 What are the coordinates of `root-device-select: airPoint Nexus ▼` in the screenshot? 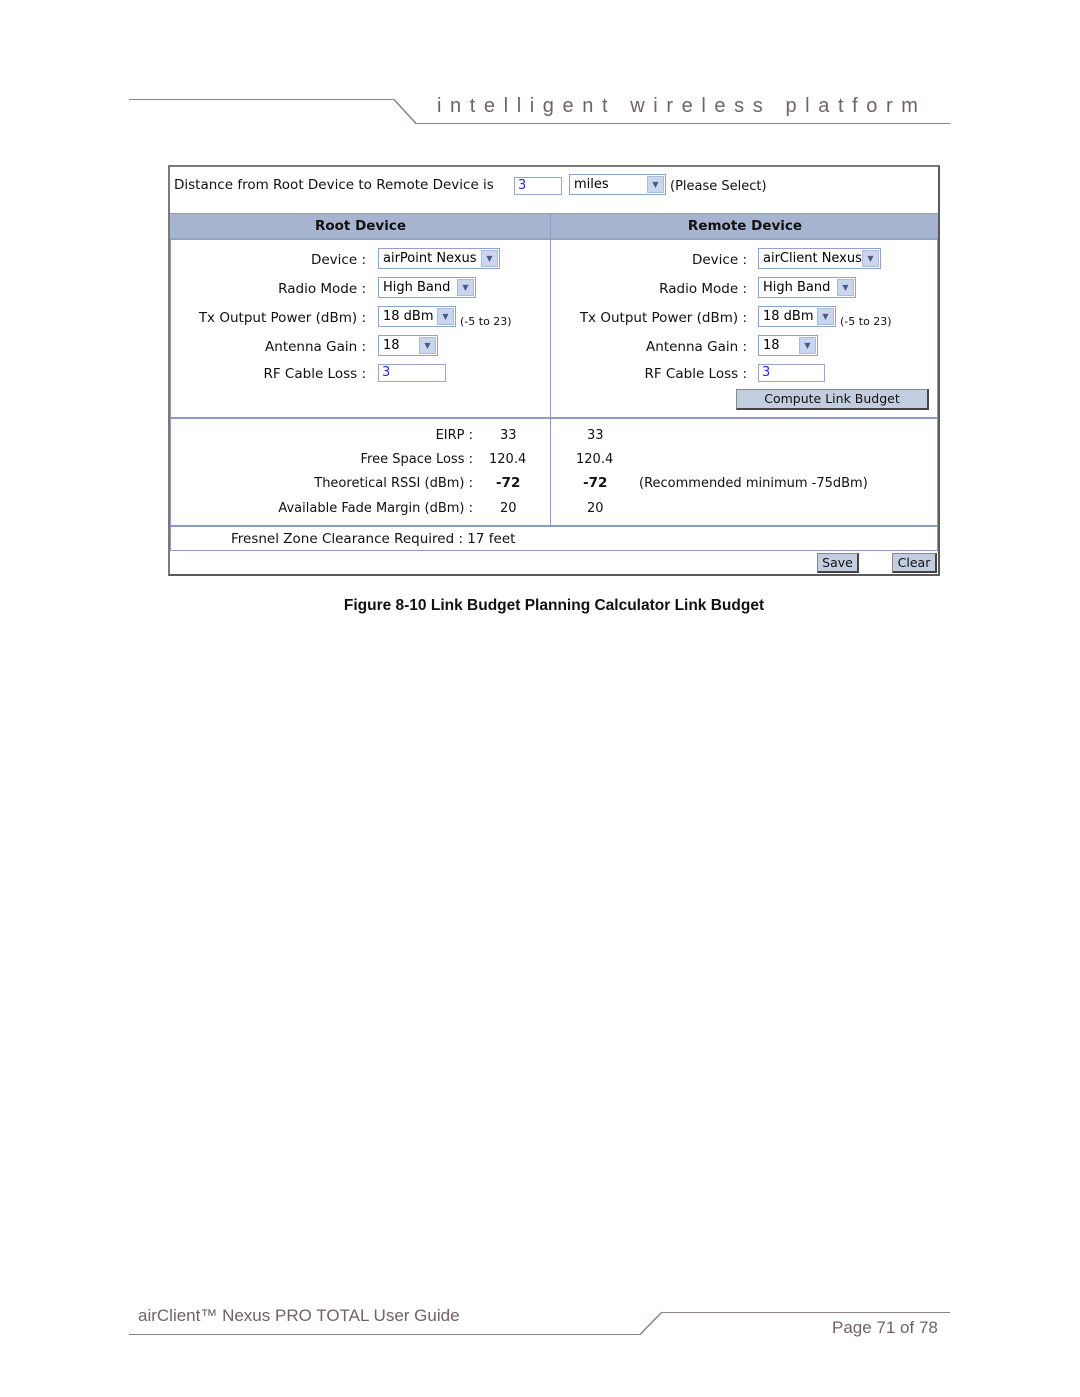 It's located at (439, 258).